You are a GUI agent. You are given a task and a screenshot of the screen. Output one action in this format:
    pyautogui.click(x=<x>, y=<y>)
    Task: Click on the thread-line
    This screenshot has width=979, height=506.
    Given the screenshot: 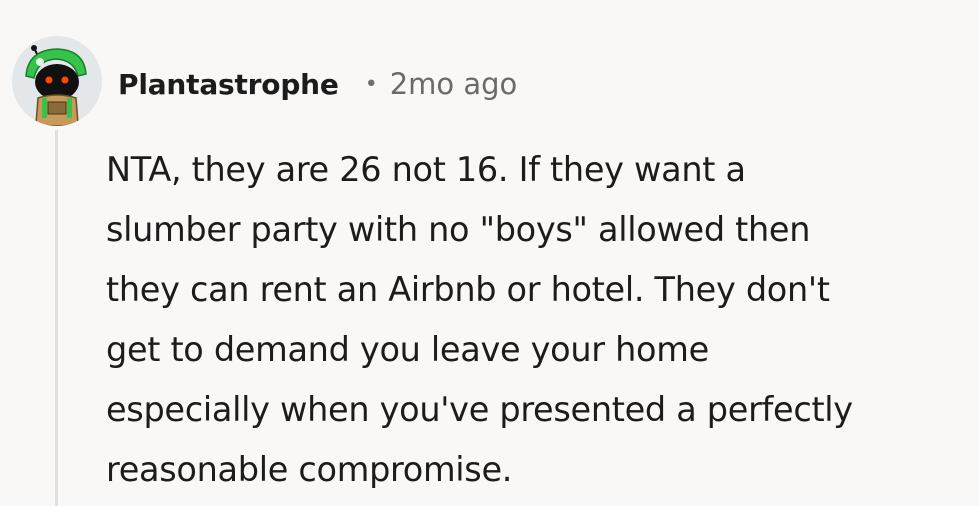 What is the action you would take?
    pyautogui.click(x=56, y=318)
    